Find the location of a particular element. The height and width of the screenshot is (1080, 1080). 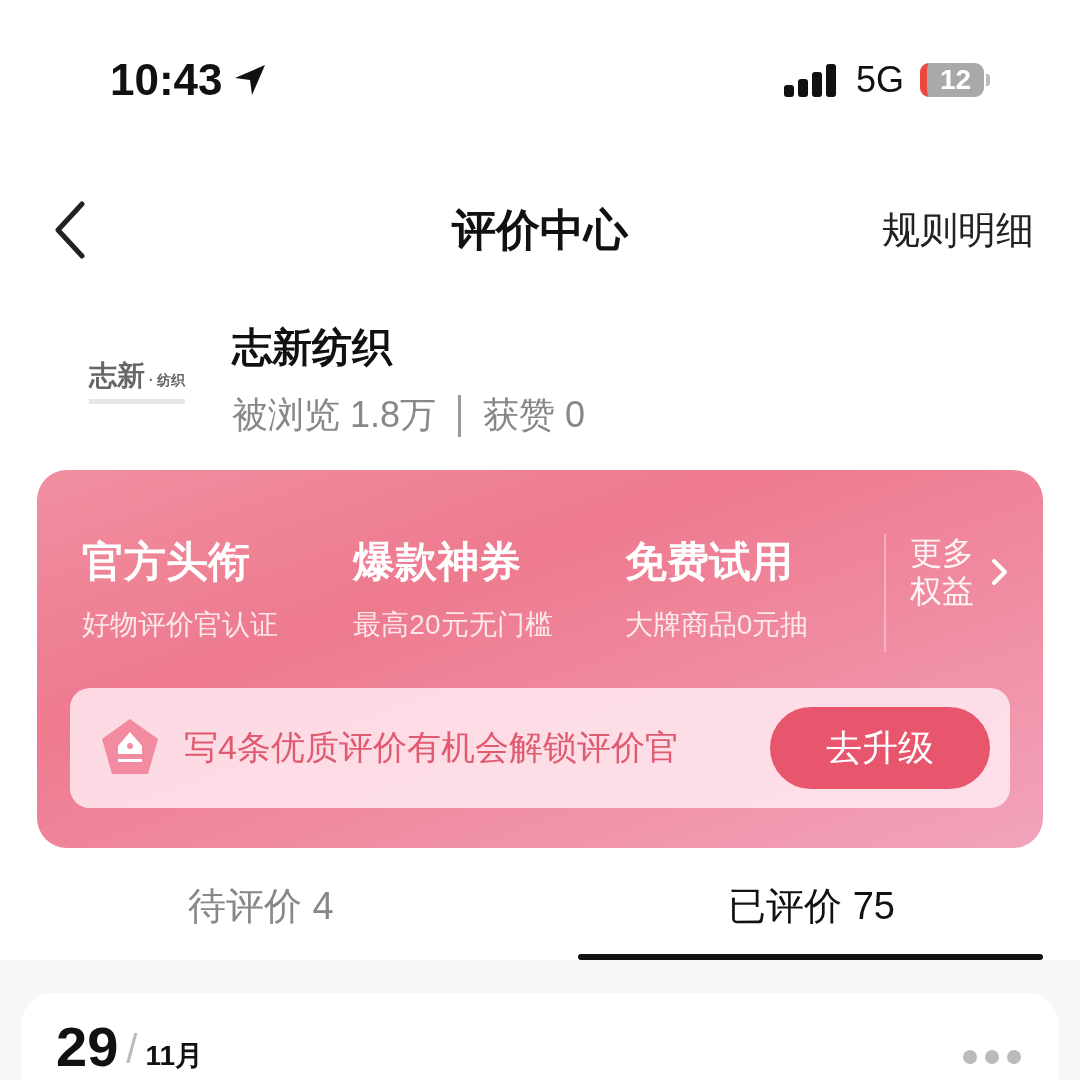

more-benefits-link: 更多权益 is located at coordinates (960, 572).